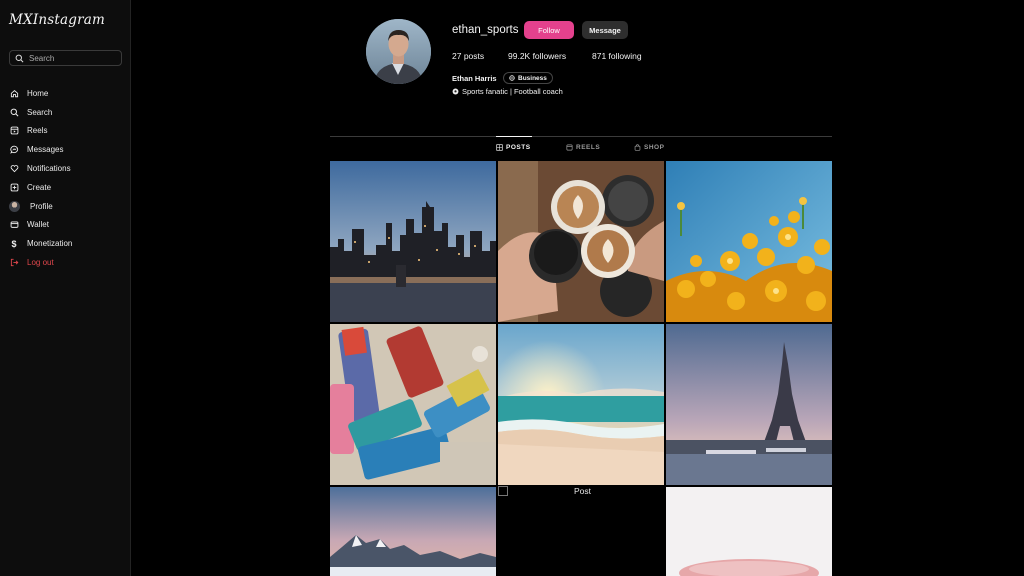 The width and height of the screenshot is (1024, 576). What do you see at coordinates (518, 147) in the screenshot?
I see `tab-label: POSTS` at bounding box center [518, 147].